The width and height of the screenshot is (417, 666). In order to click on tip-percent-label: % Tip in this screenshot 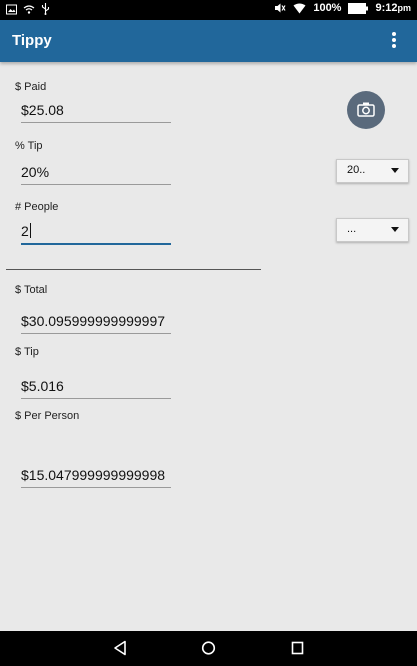, I will do `click(29, 146)`.